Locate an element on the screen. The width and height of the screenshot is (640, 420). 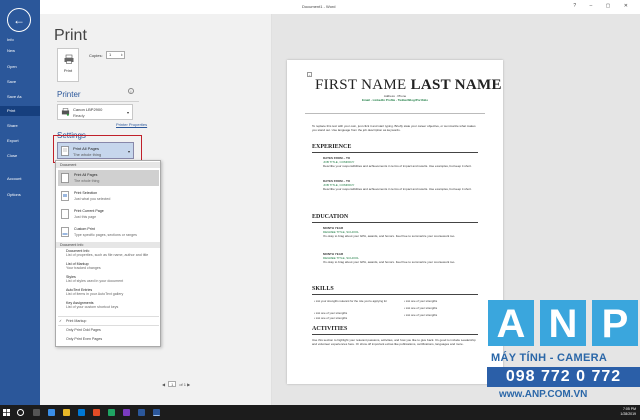
selection-icon is located at coordinates (65, 196).